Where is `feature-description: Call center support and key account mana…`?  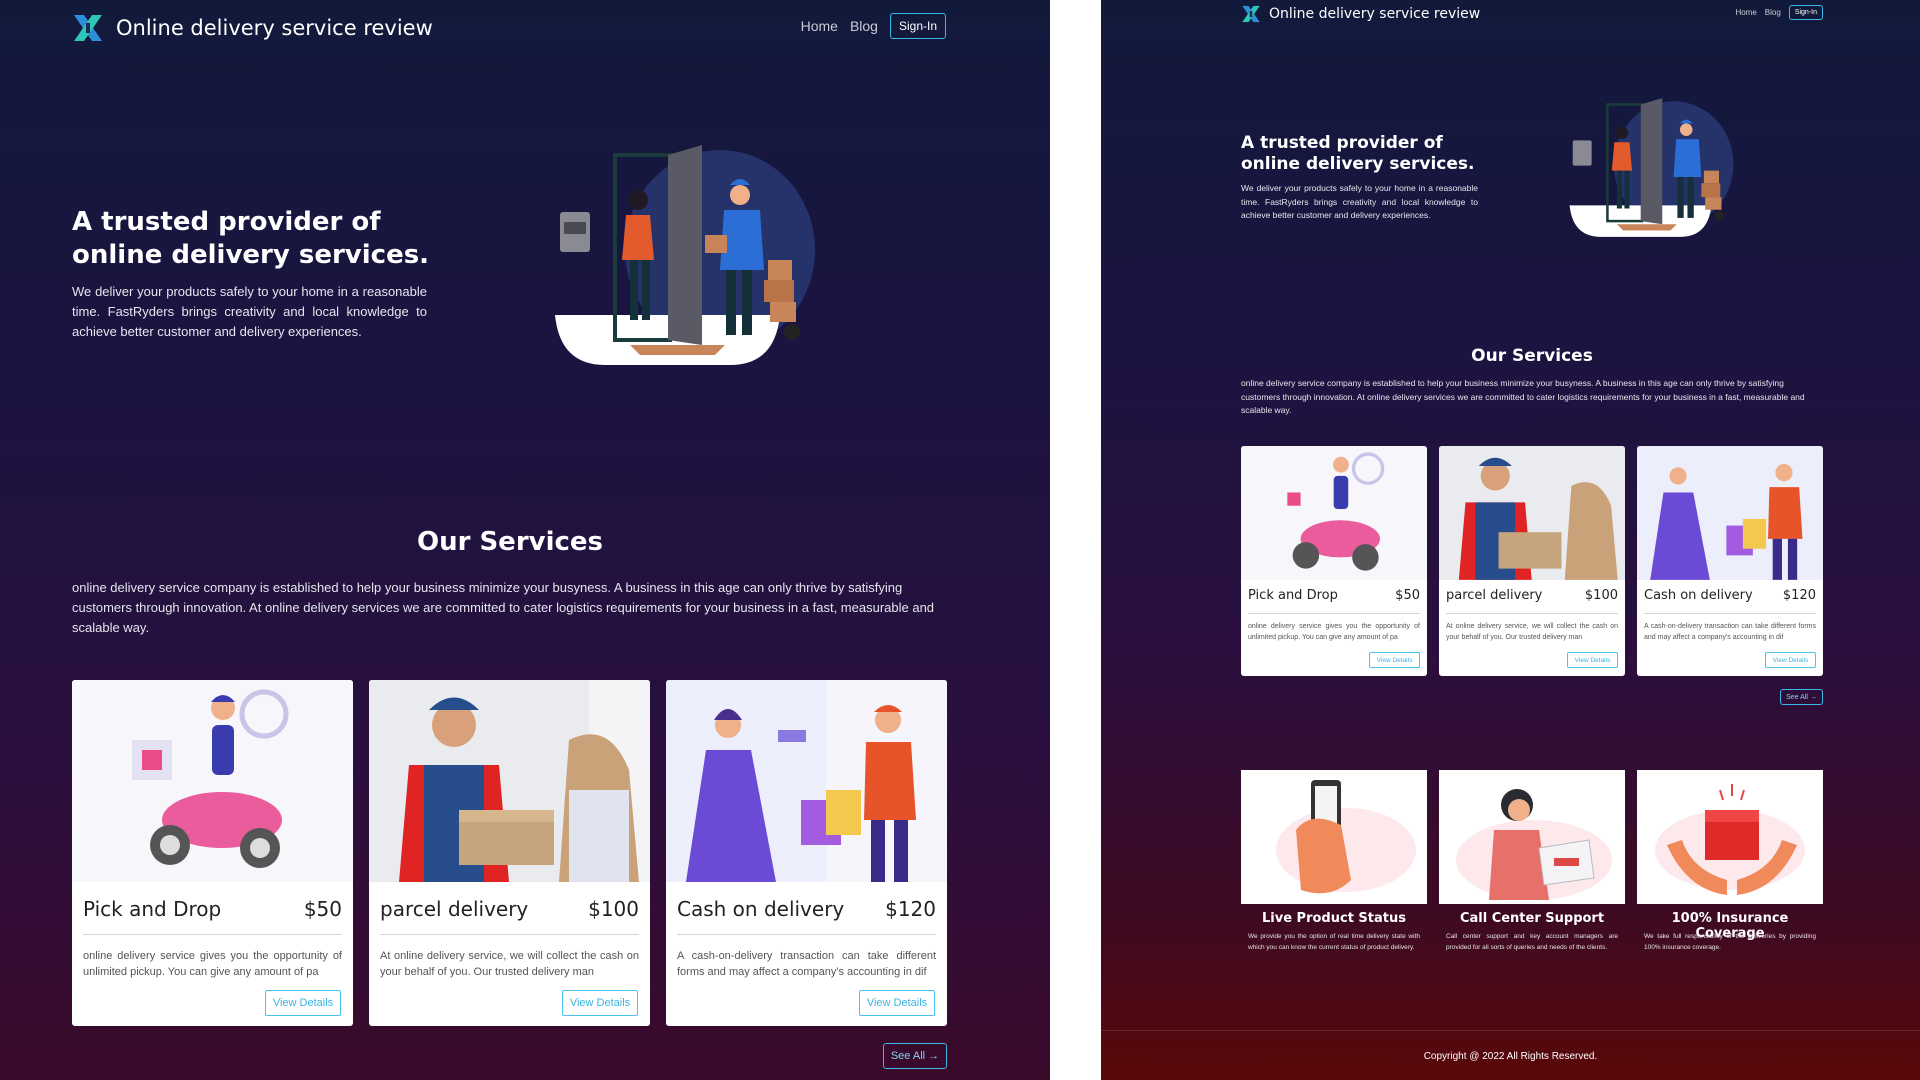
feature-description: Call center support and key account mana… is located at coordinates (1532, 942).